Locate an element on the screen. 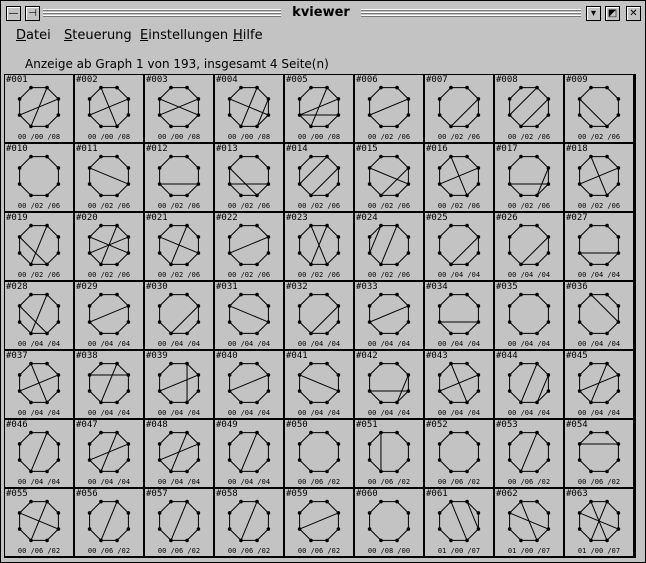 This screenshot has width=646, height=563. graph-cell: #061 01 /00 /07 is located at coordinates (459, 522).